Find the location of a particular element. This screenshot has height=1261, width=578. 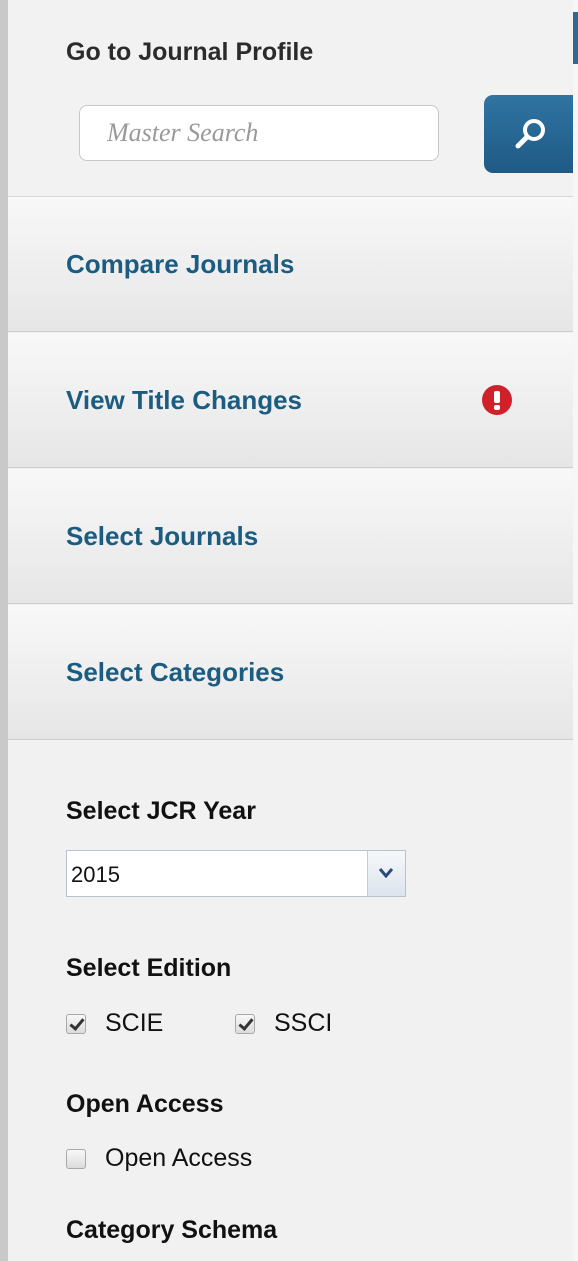

category-schema-heading: Category Schema is located at coordinates (172, 1230).